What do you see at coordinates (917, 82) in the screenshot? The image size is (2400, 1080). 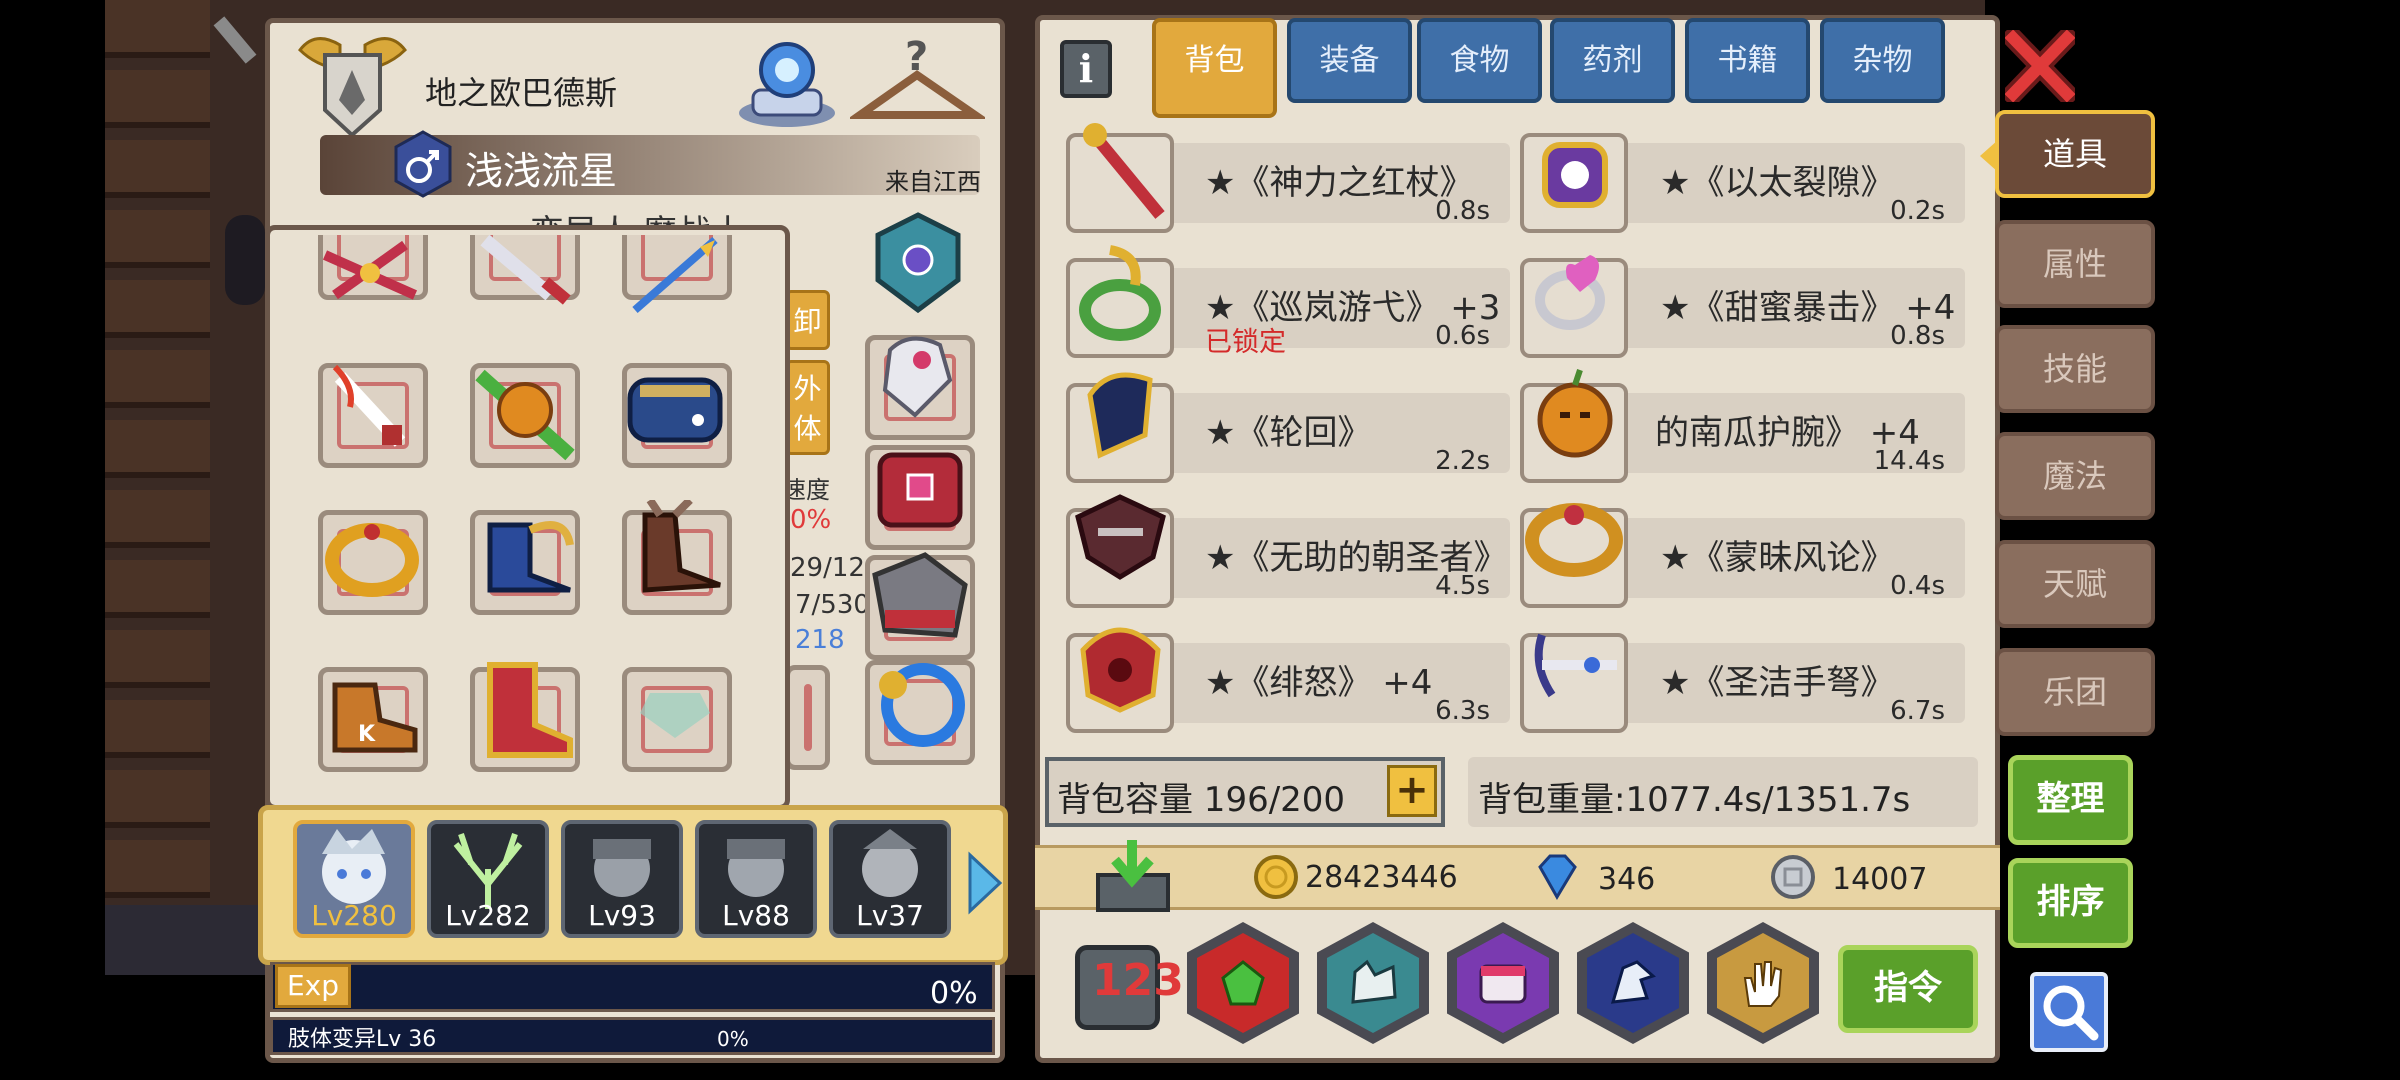 I see `hanger-help-icon: ?` at bounding box center [917, 82].